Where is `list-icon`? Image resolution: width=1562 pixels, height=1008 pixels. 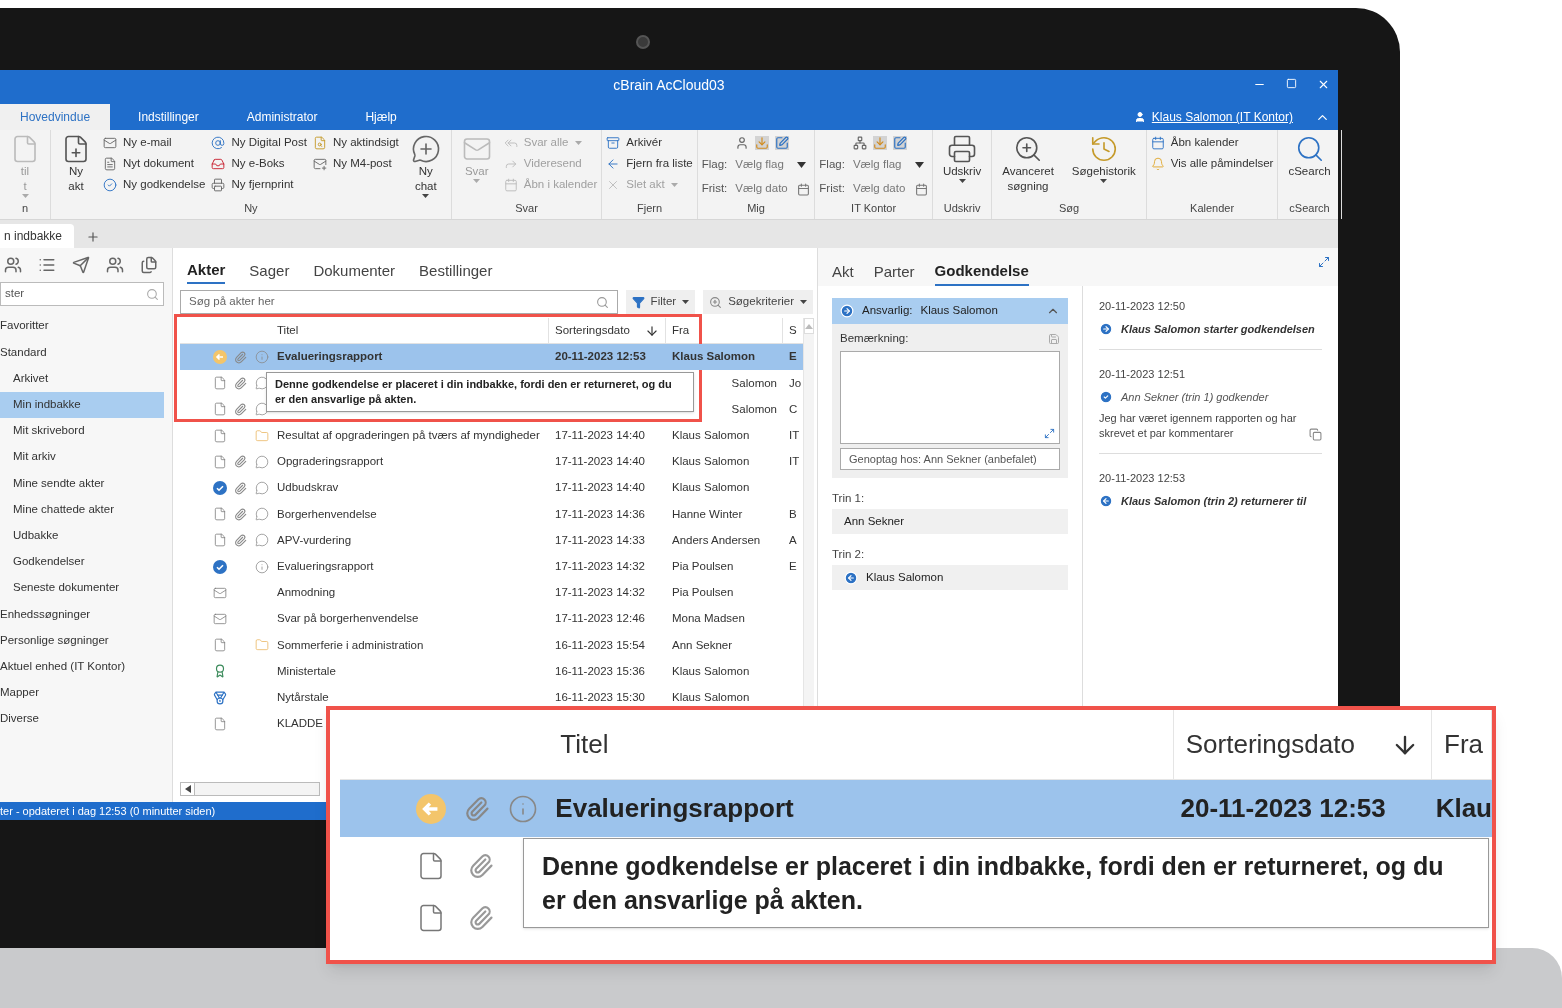 list-icon is located at coordinates (47, 265).